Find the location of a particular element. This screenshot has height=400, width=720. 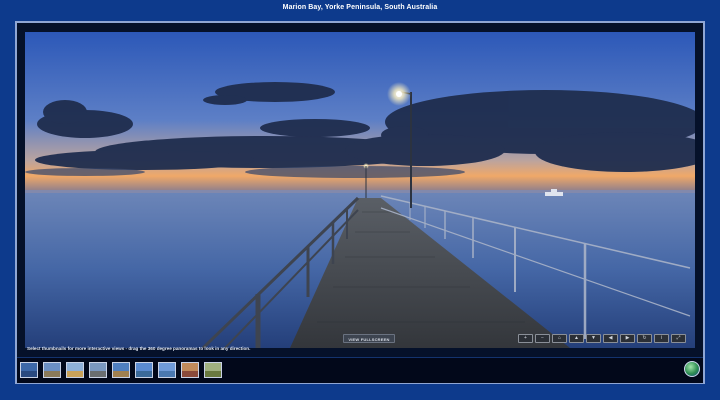

thumbnail-strip is located at coordinates (360, 370).